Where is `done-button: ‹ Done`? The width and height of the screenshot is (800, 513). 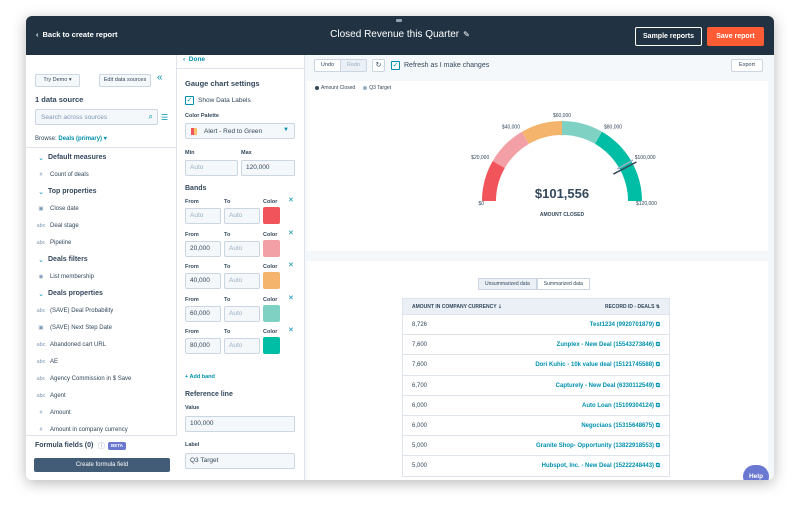
done-button: ‹ Done is located at coordinates (194, 59).